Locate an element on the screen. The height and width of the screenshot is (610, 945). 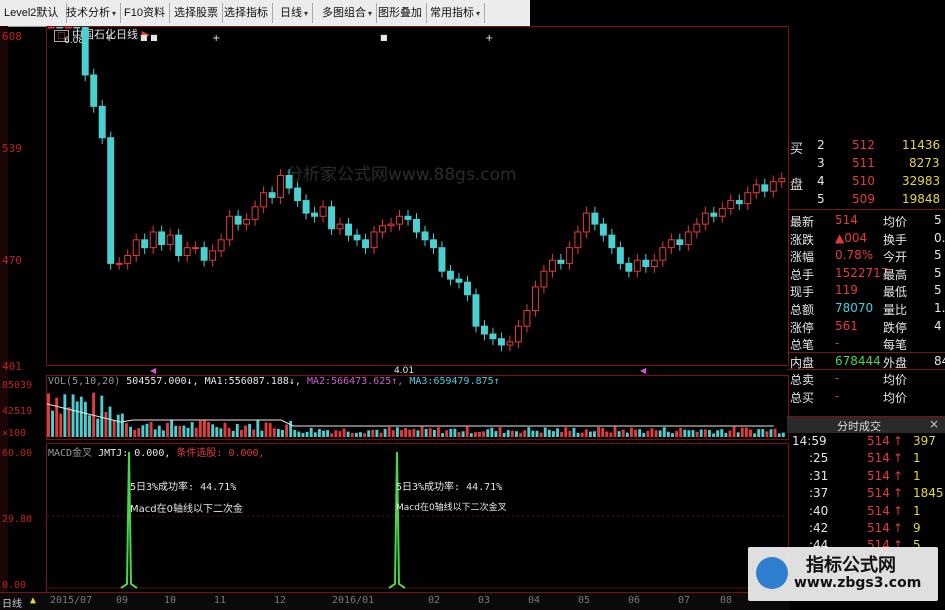
quote-value: 0.1 is located at coordinates (939, 237).